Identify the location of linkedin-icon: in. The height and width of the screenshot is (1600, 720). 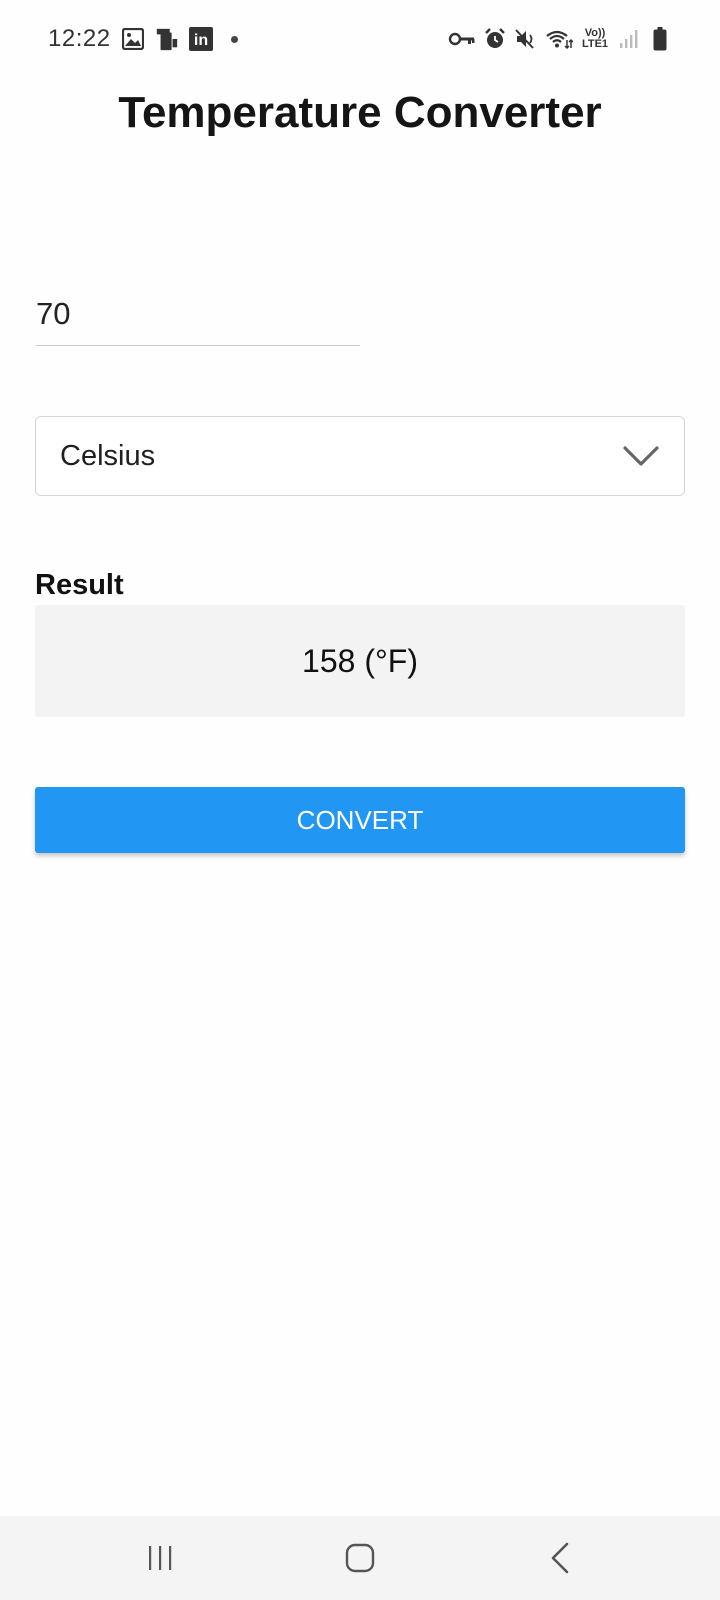
(200, 39).